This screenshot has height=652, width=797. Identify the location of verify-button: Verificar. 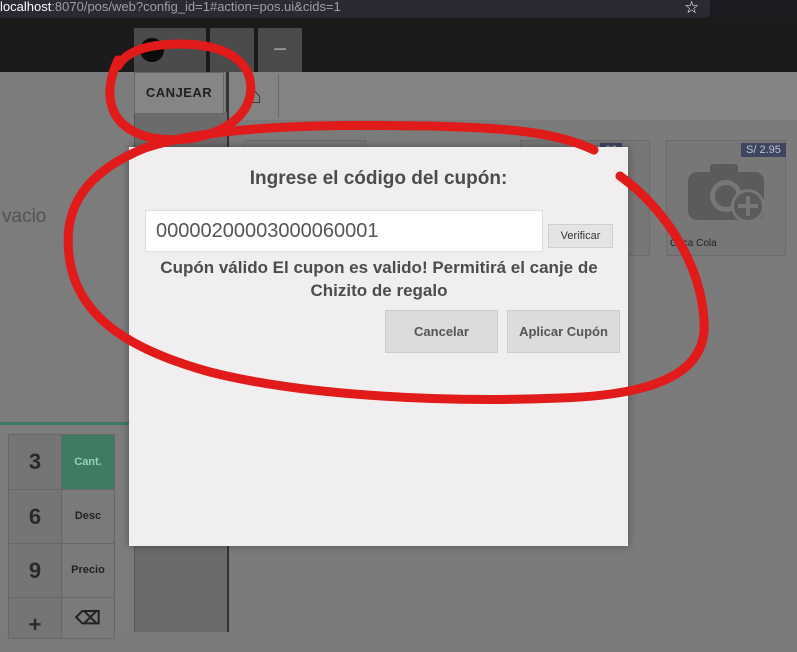
(580, 236).